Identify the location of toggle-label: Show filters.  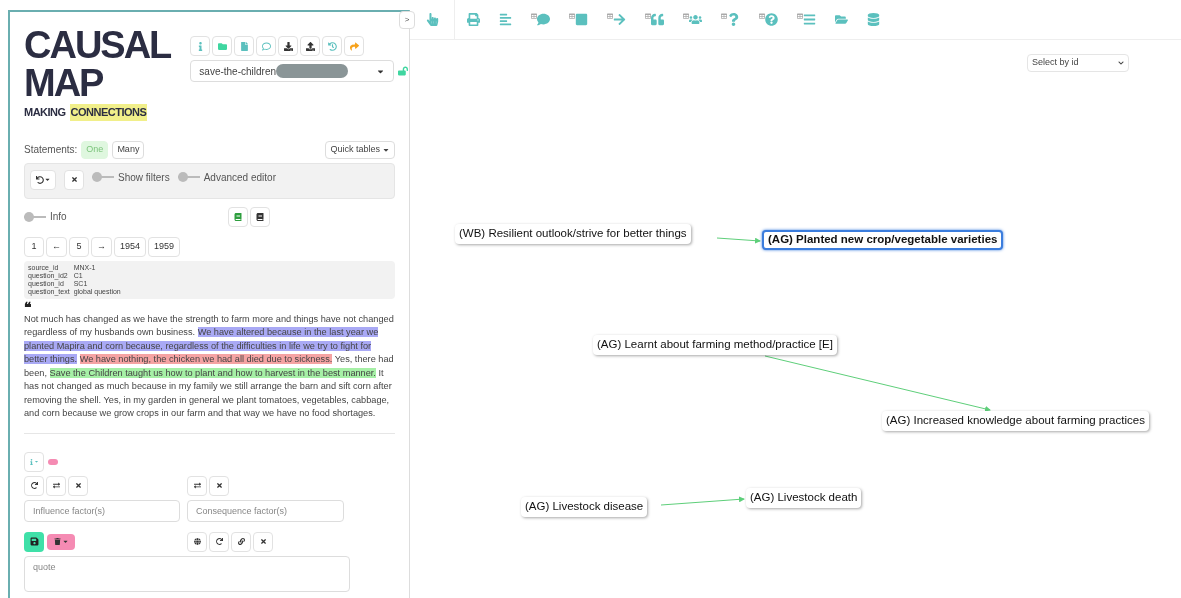
(144, 177).